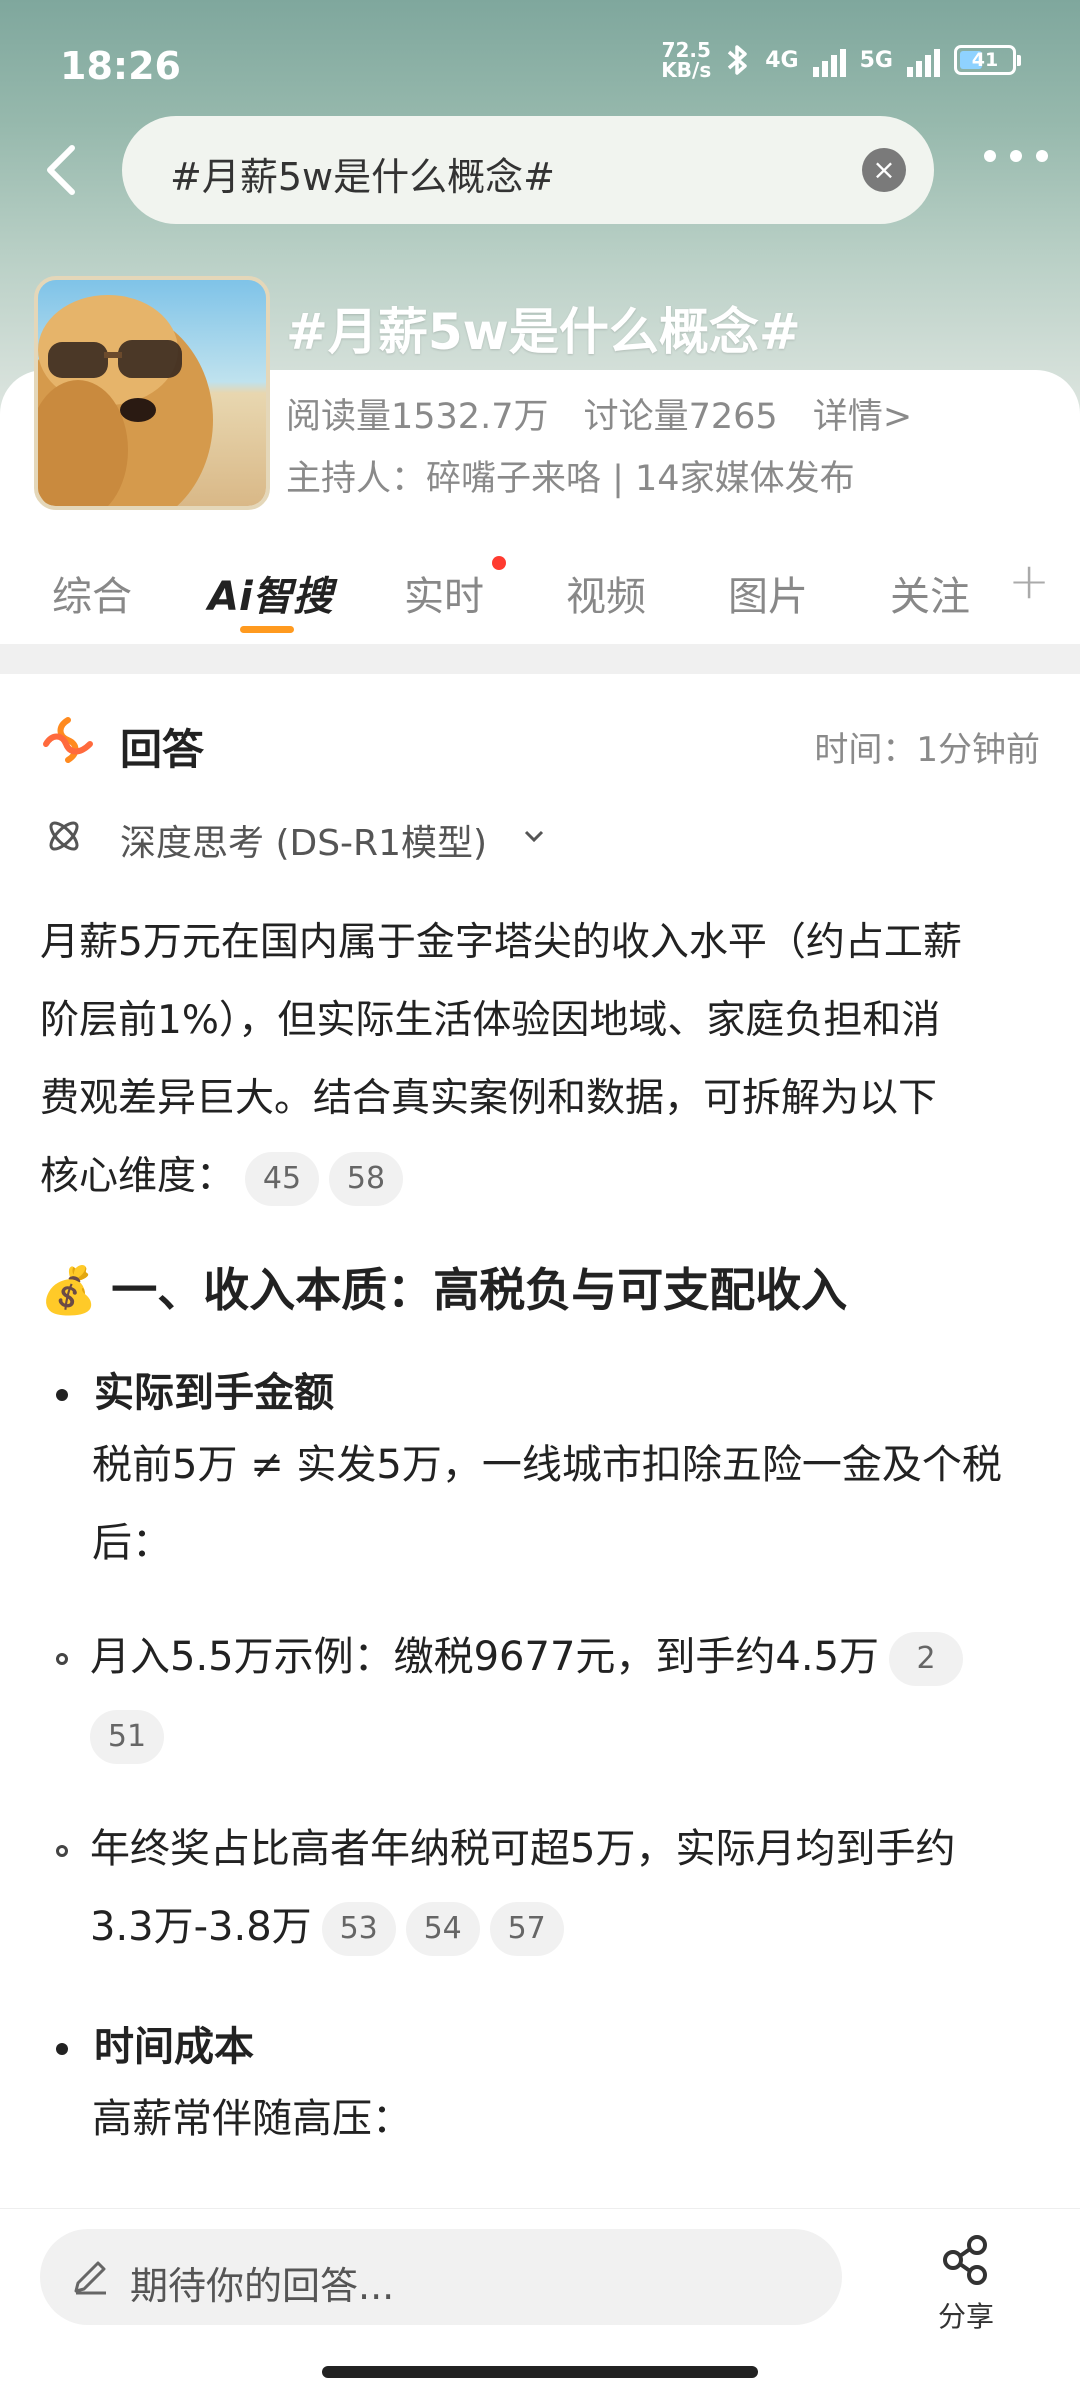 This screenshot has height=2401, width=1080. What do you see at coordinates (64, 836) in the screenshot?
I see `atom-icon` at bounding box center [64, 836].